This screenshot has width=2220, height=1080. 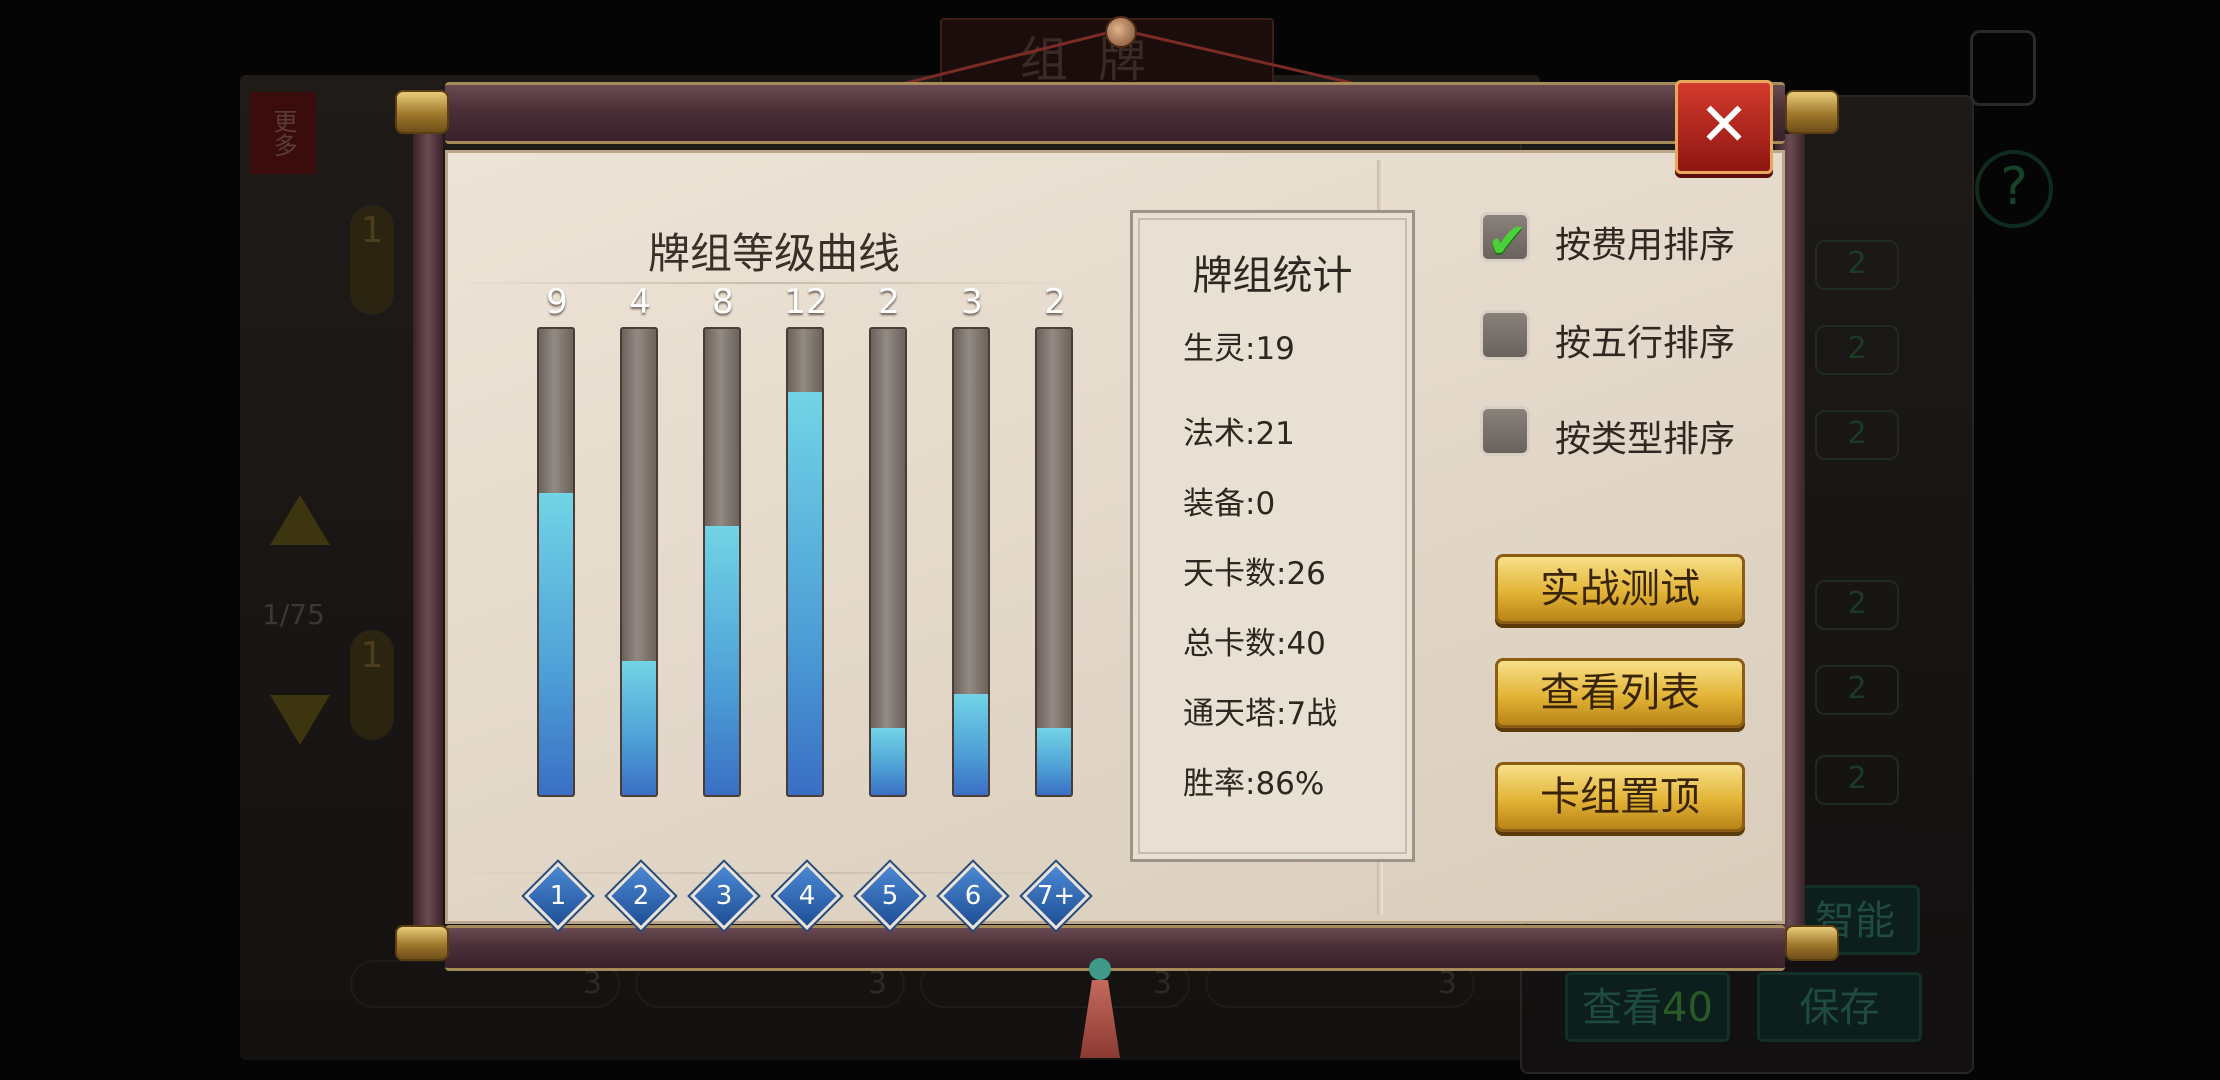 What do you see at coordinates (1687, 1008) in the screenshot?
I see `view-count: 40` at bounding box center [1687, 1008].